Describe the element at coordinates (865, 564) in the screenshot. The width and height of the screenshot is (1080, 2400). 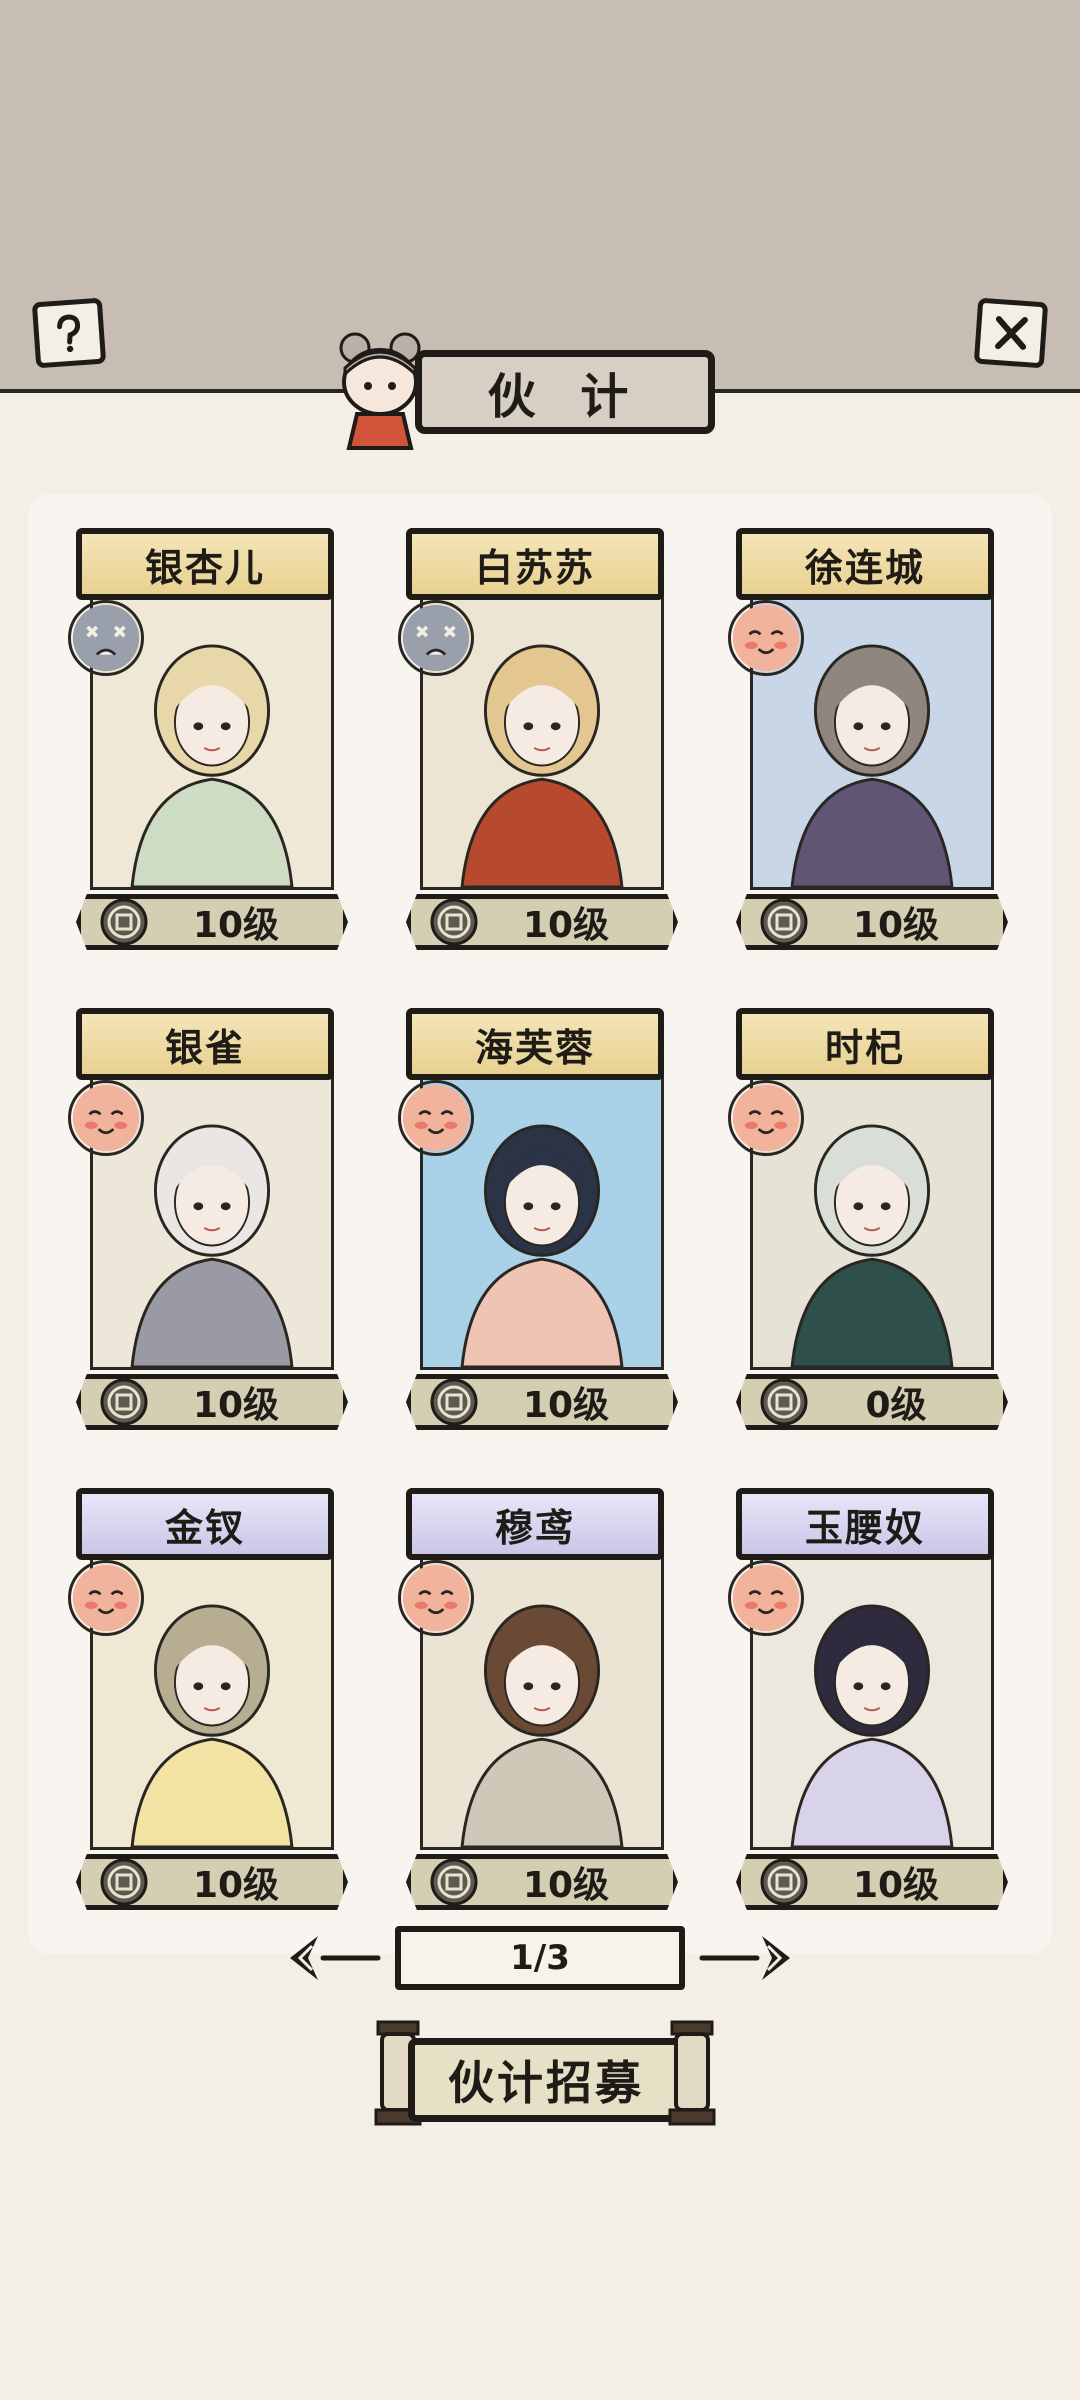
I see `partner-name: 徐连城` at that location.